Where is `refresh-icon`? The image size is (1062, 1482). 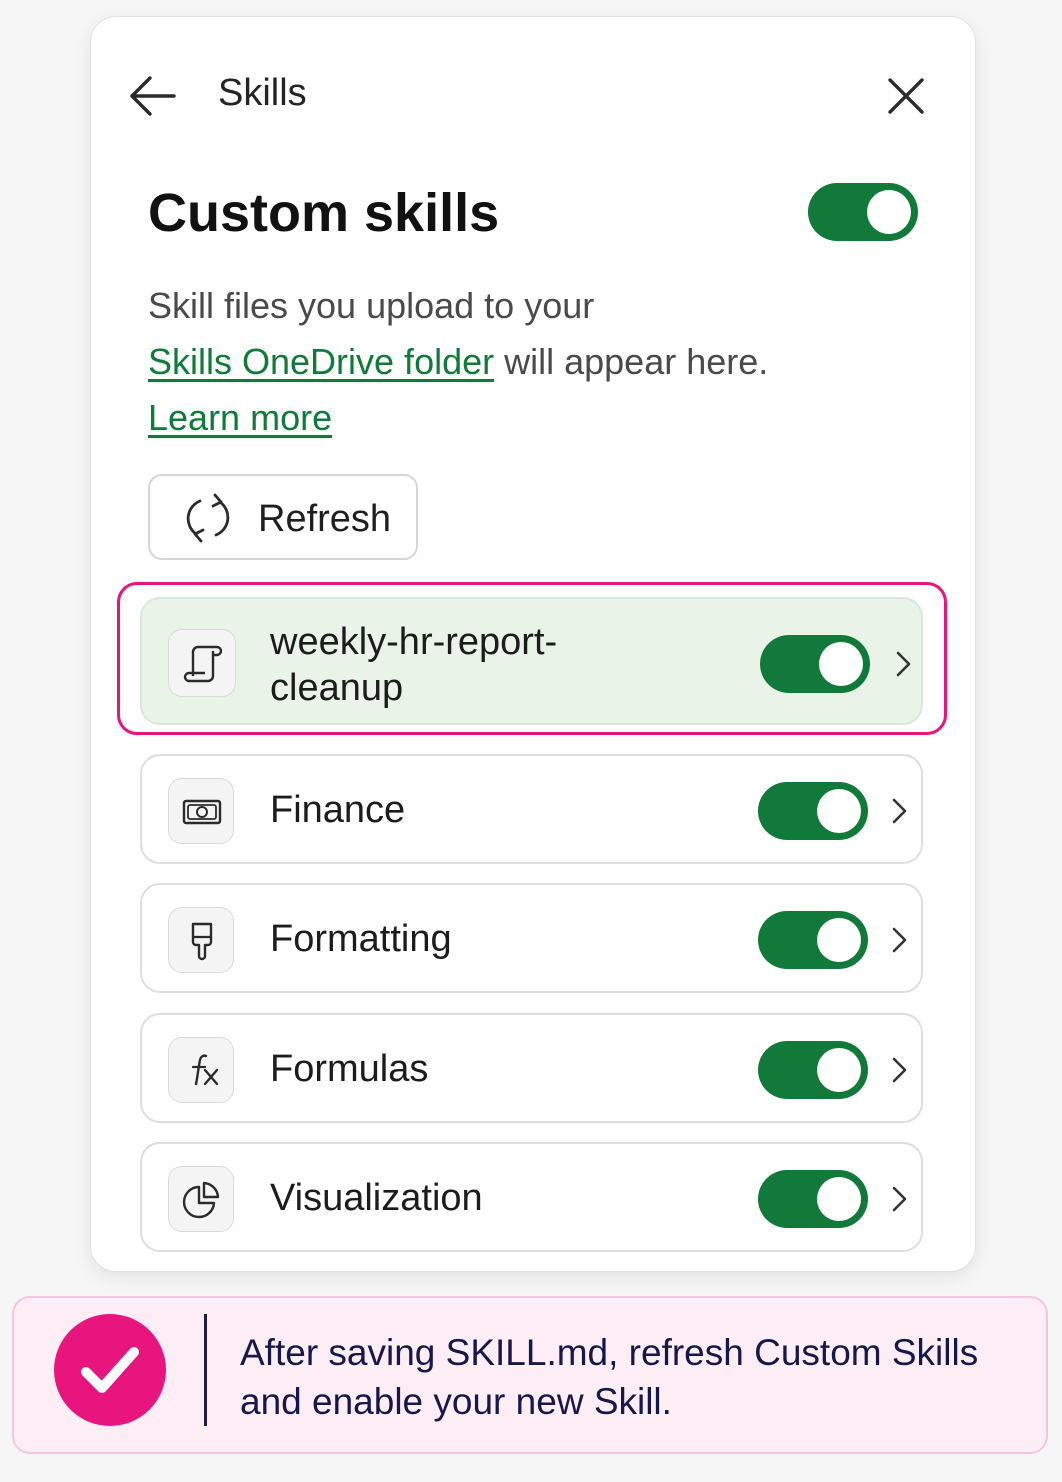
refresh-icon is located at coordinates (208, 518).